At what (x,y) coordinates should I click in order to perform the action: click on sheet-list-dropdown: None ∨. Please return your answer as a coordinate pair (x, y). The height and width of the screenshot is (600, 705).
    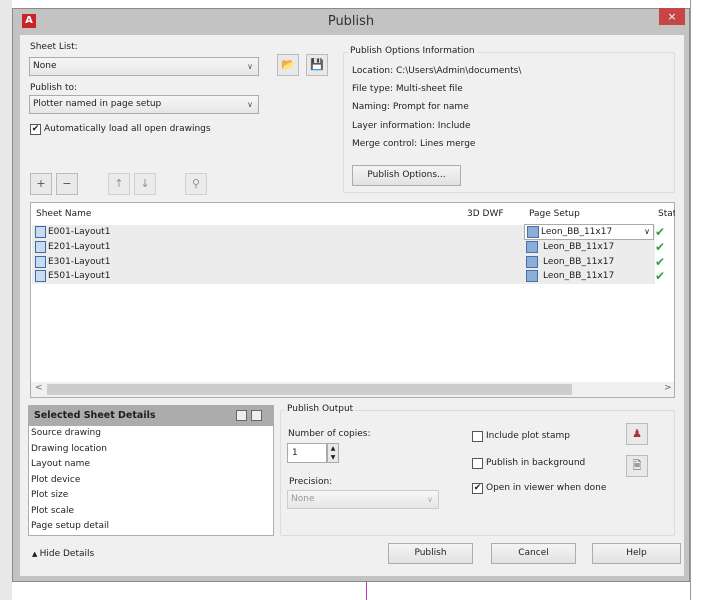
    Looking at the image, I should click on (144, 66).